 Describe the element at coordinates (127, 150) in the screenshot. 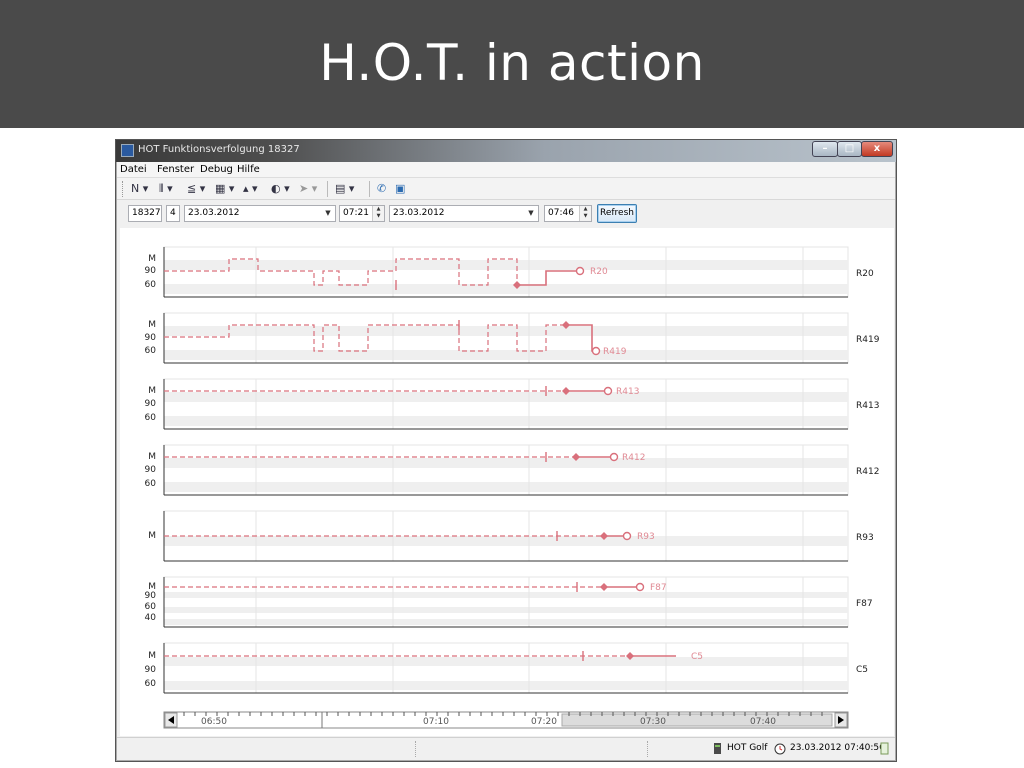

I see `app-icon` at that location.